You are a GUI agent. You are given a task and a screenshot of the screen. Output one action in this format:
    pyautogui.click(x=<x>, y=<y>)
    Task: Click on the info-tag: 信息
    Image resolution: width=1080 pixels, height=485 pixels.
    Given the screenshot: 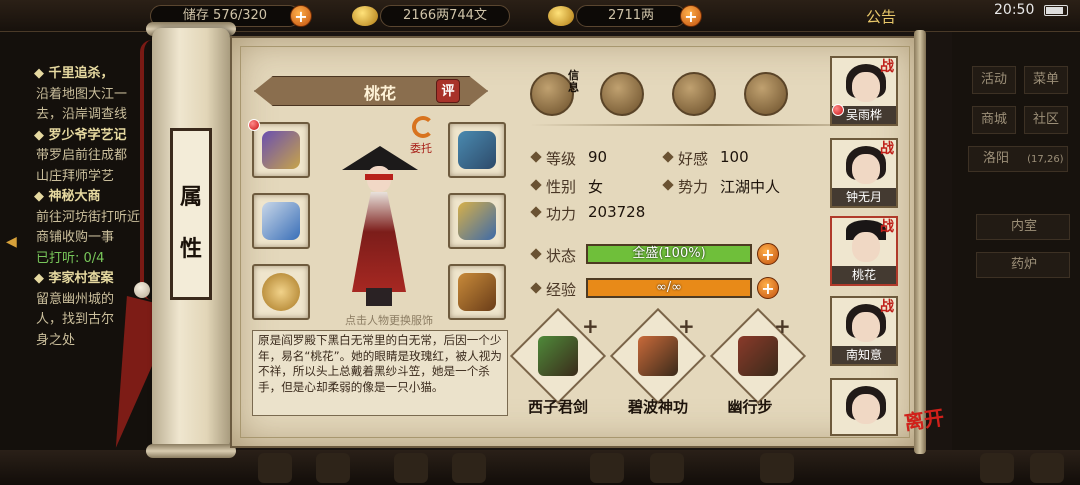 What is the action you would take?
    pyautogui.click(x=573, y=81)
    